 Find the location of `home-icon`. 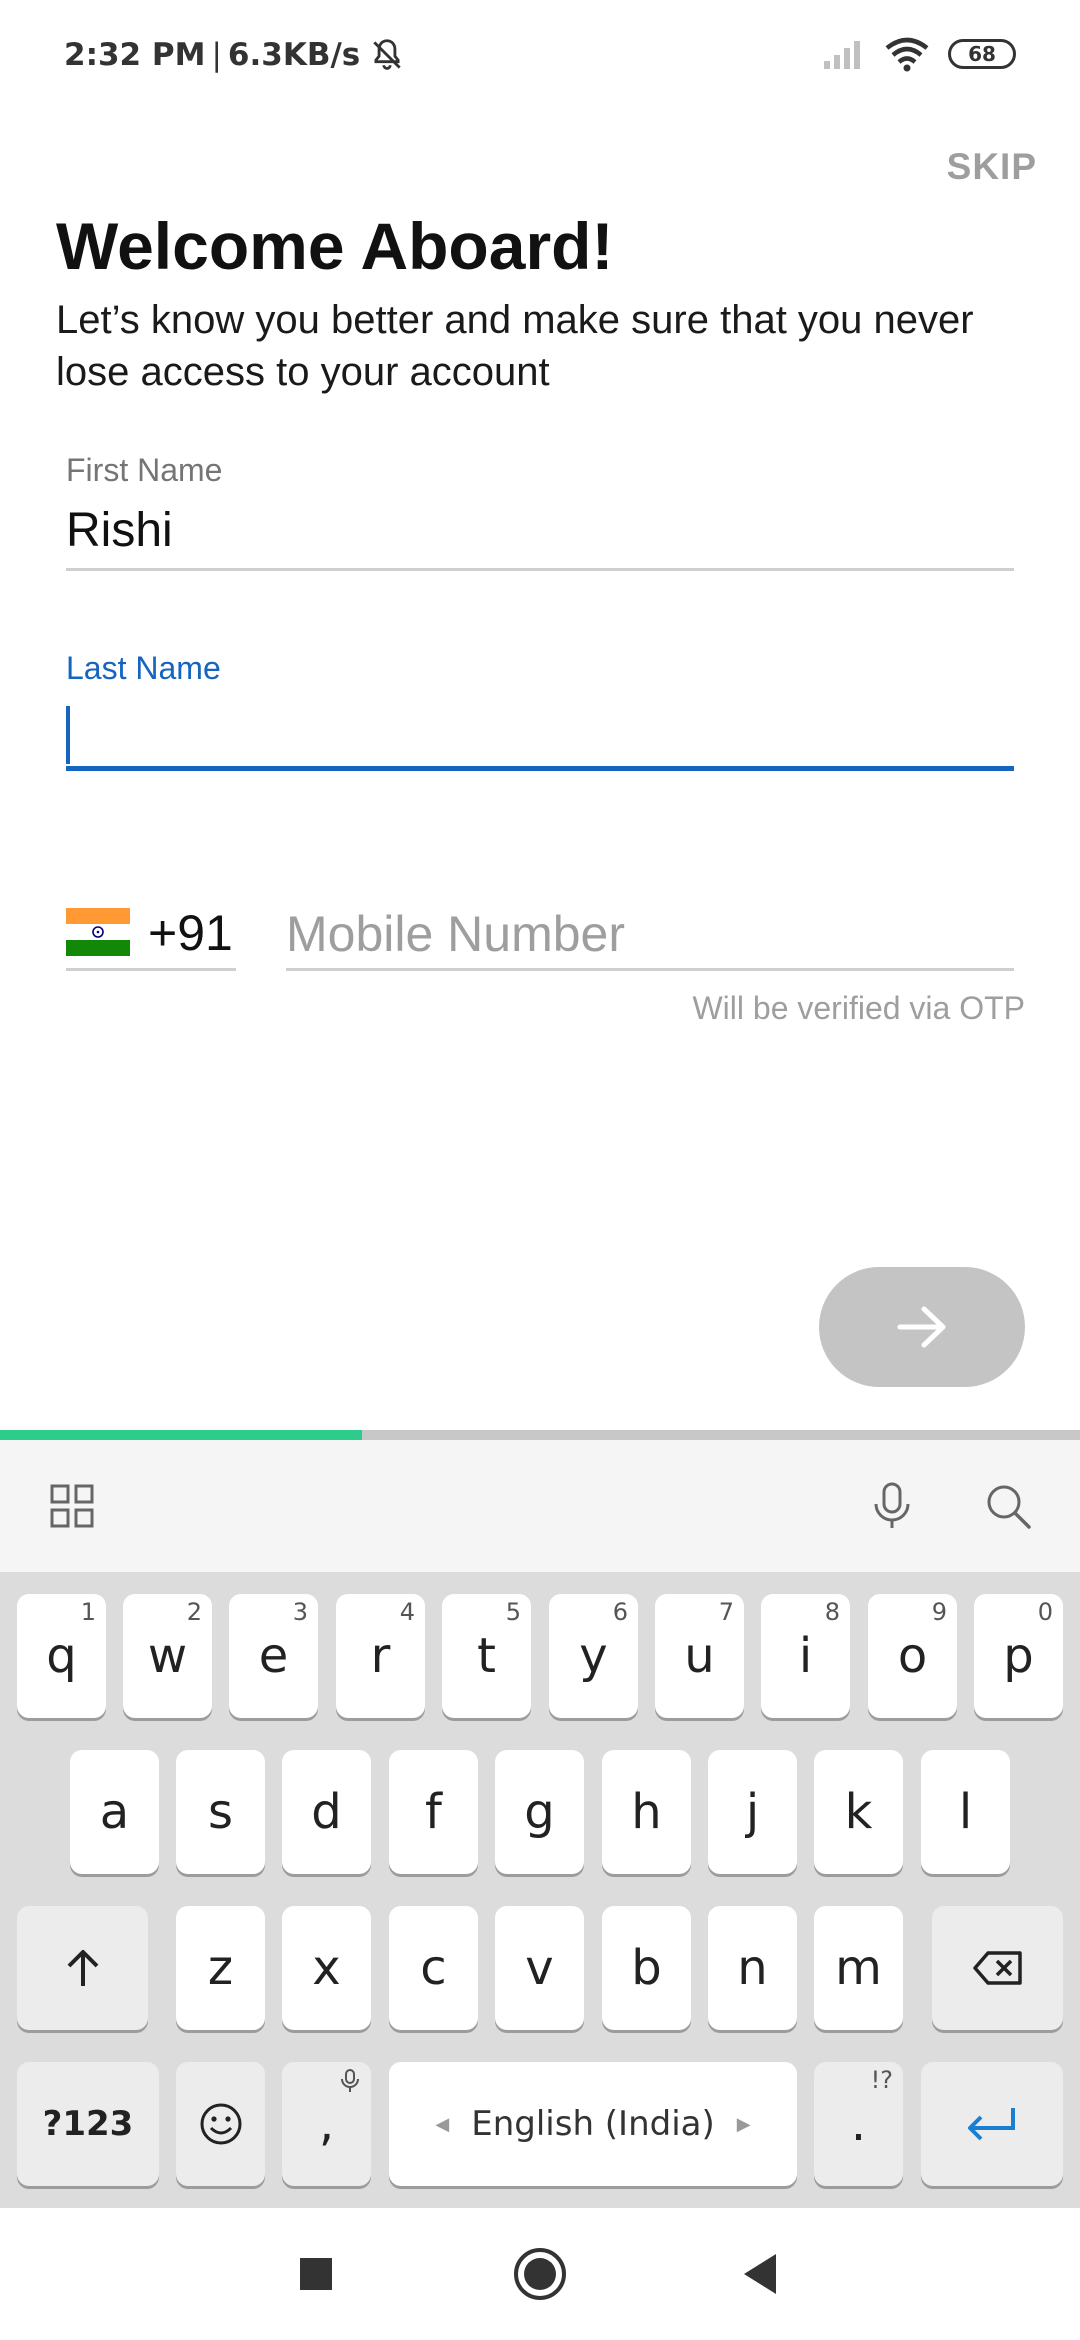

home-icon is located at coordinates (540, 2274).